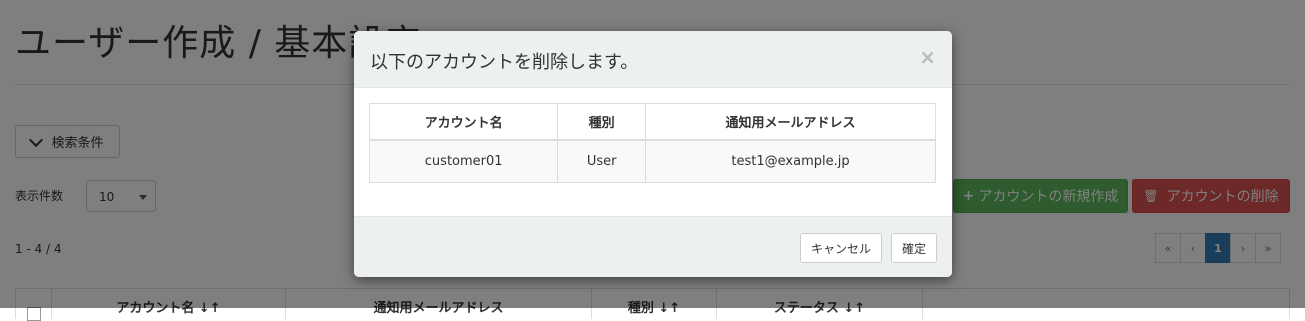 This screenshot has width=1305, height=321. Describe the element at coordinates (914, 248) in the screenshot. I see `confirm-button: 確定` at that location.